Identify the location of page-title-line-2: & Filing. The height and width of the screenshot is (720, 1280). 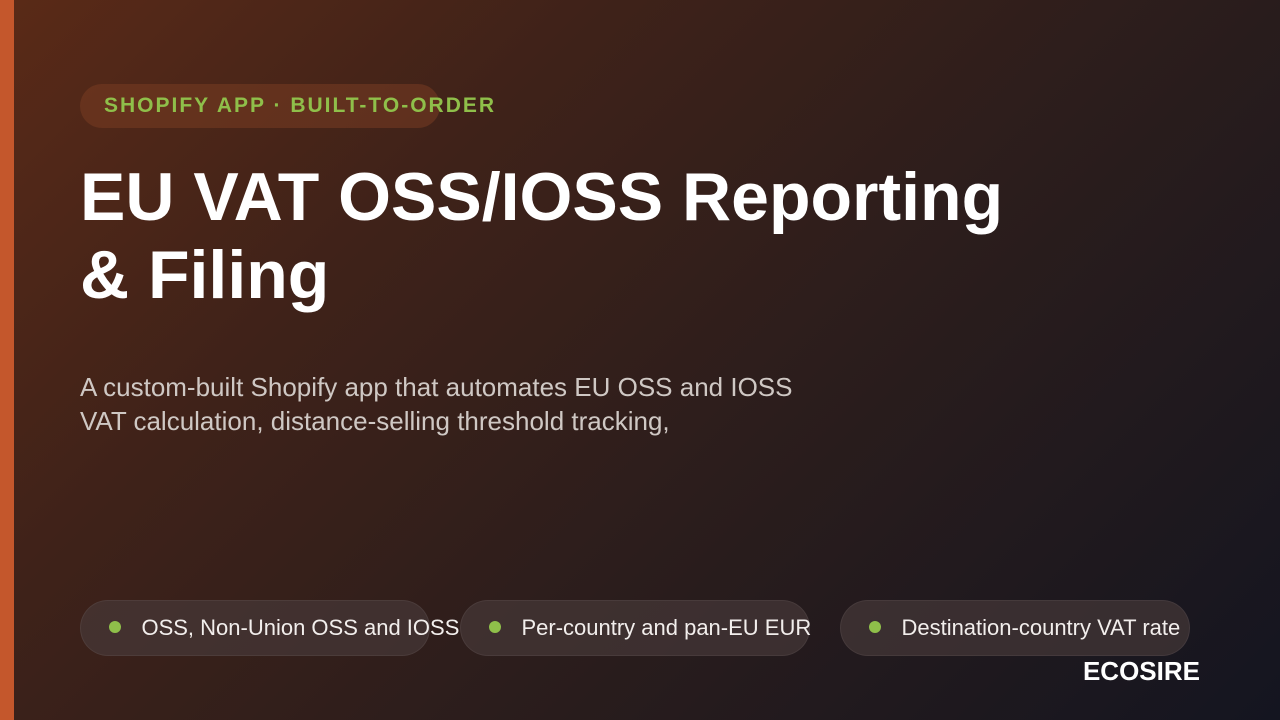
(205, 275).